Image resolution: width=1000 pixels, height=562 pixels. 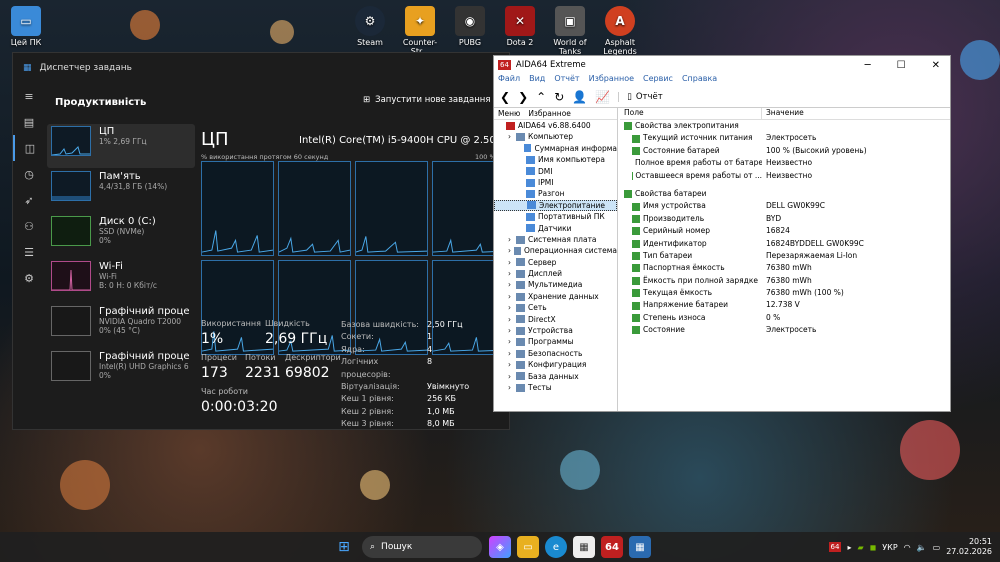 What do you see at coordinates (509, 113) in the screenshot?
I see `tab-menu: Меню` at bounding box center [509, 113].